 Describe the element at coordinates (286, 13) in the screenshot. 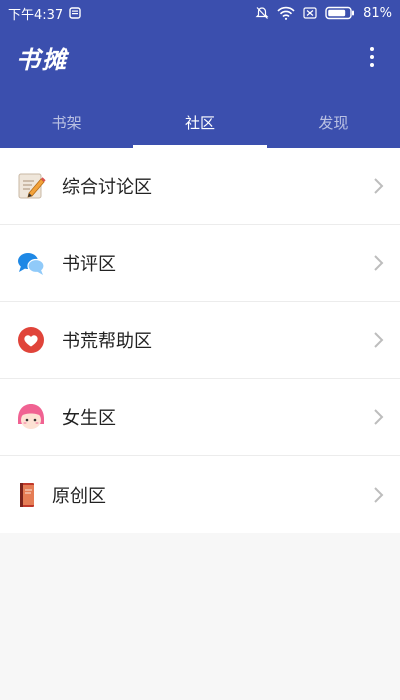

I see `wifi-icon` at that location.